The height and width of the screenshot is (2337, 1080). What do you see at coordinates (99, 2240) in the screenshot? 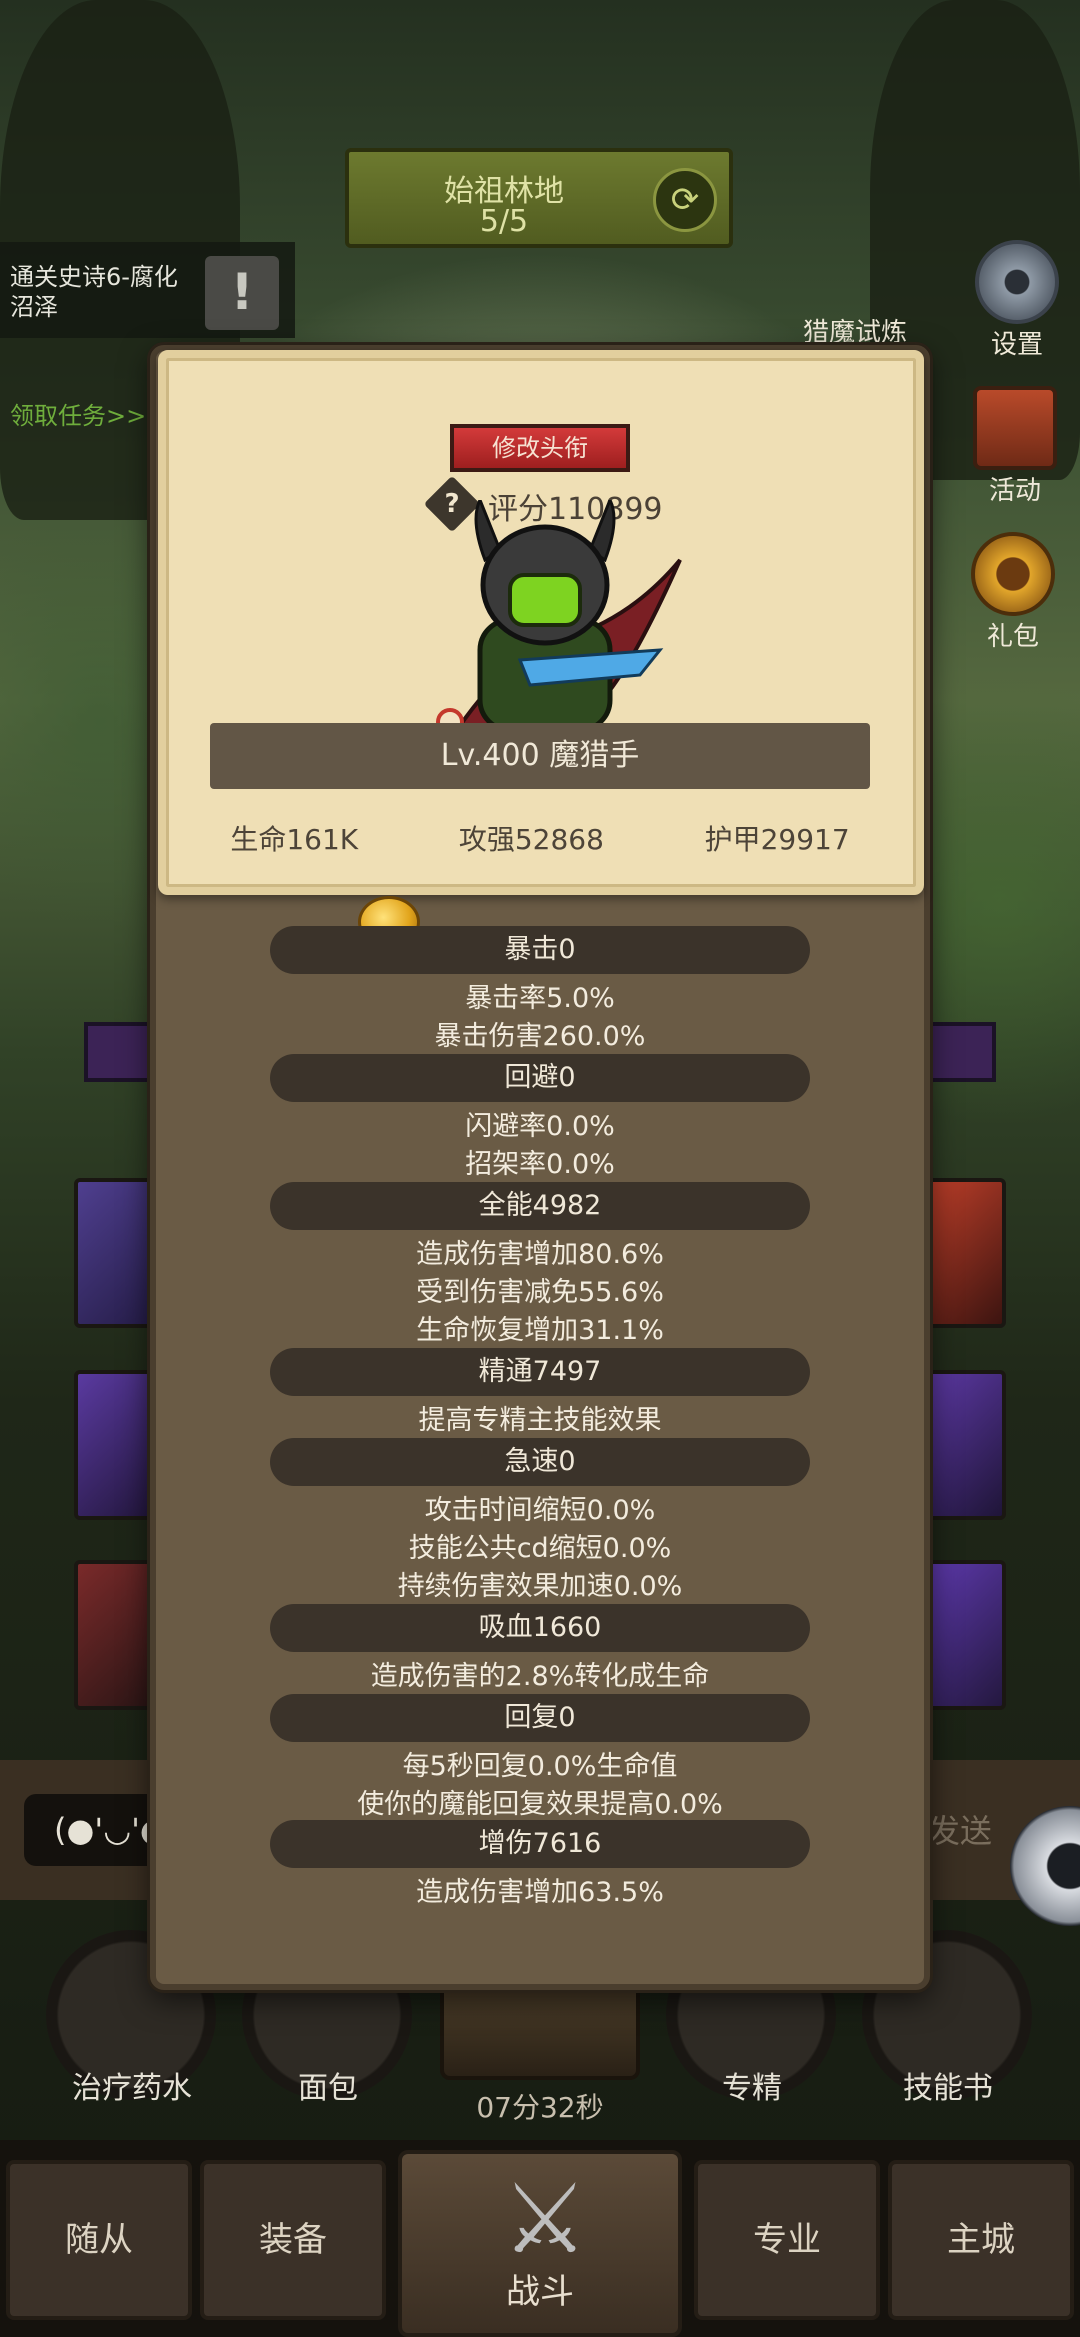
I see `tab-follower: 随从` at bounding box center [99, 2240].